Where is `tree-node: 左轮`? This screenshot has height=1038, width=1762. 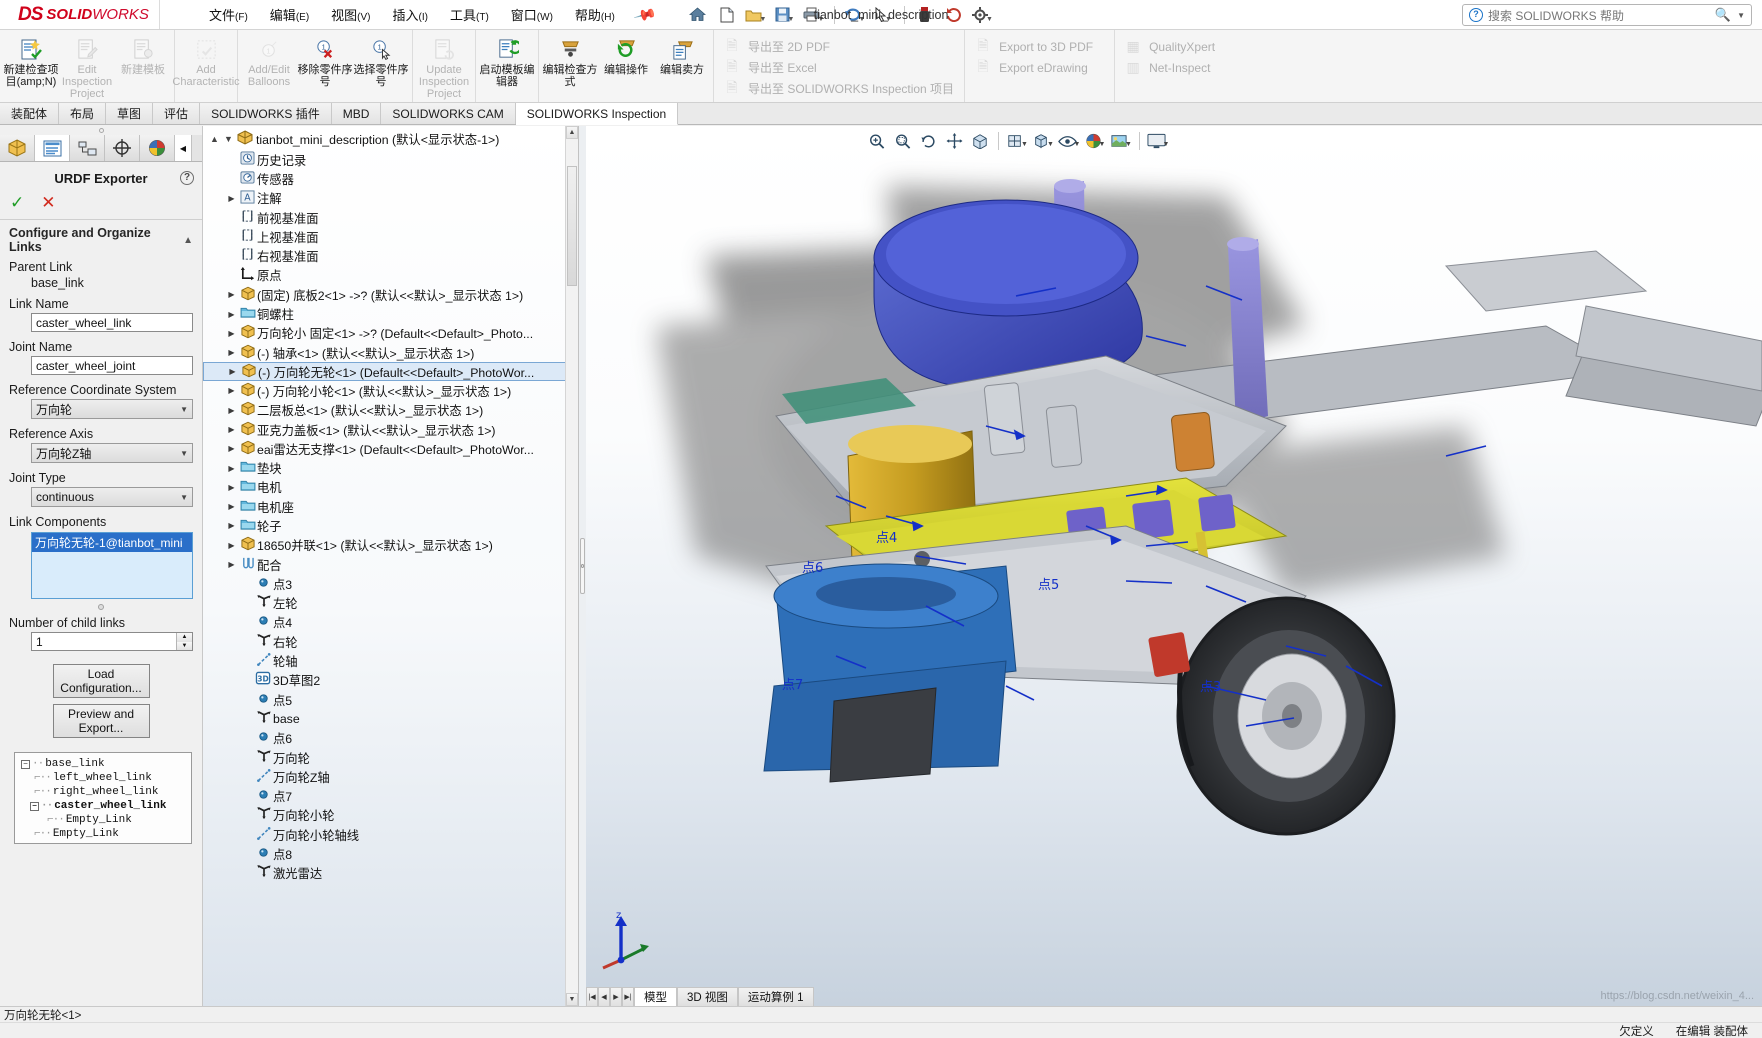
tree-node: 左轮 is located at coordinates (390, 603).